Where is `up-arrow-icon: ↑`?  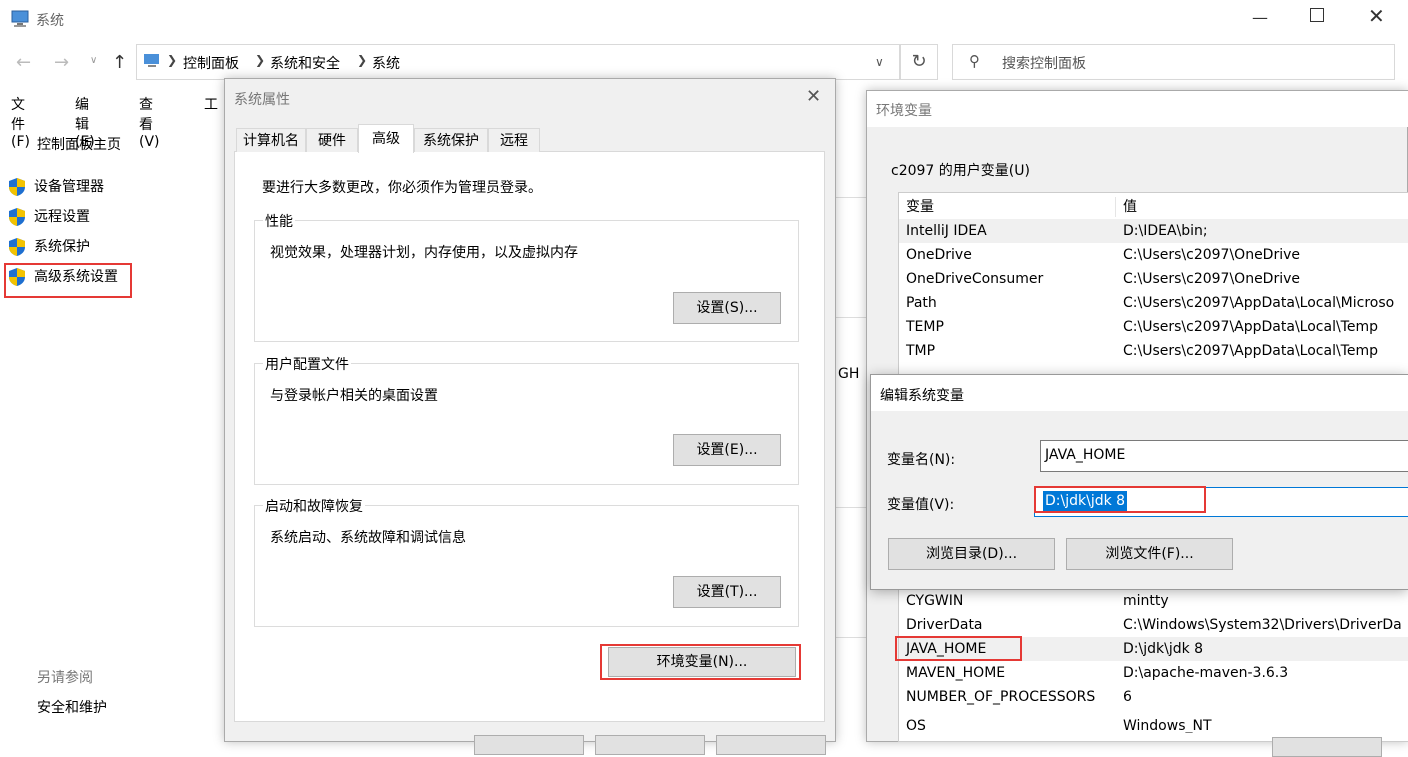
up-arrow-icon: ↑ is located at coordinates (119, 62).